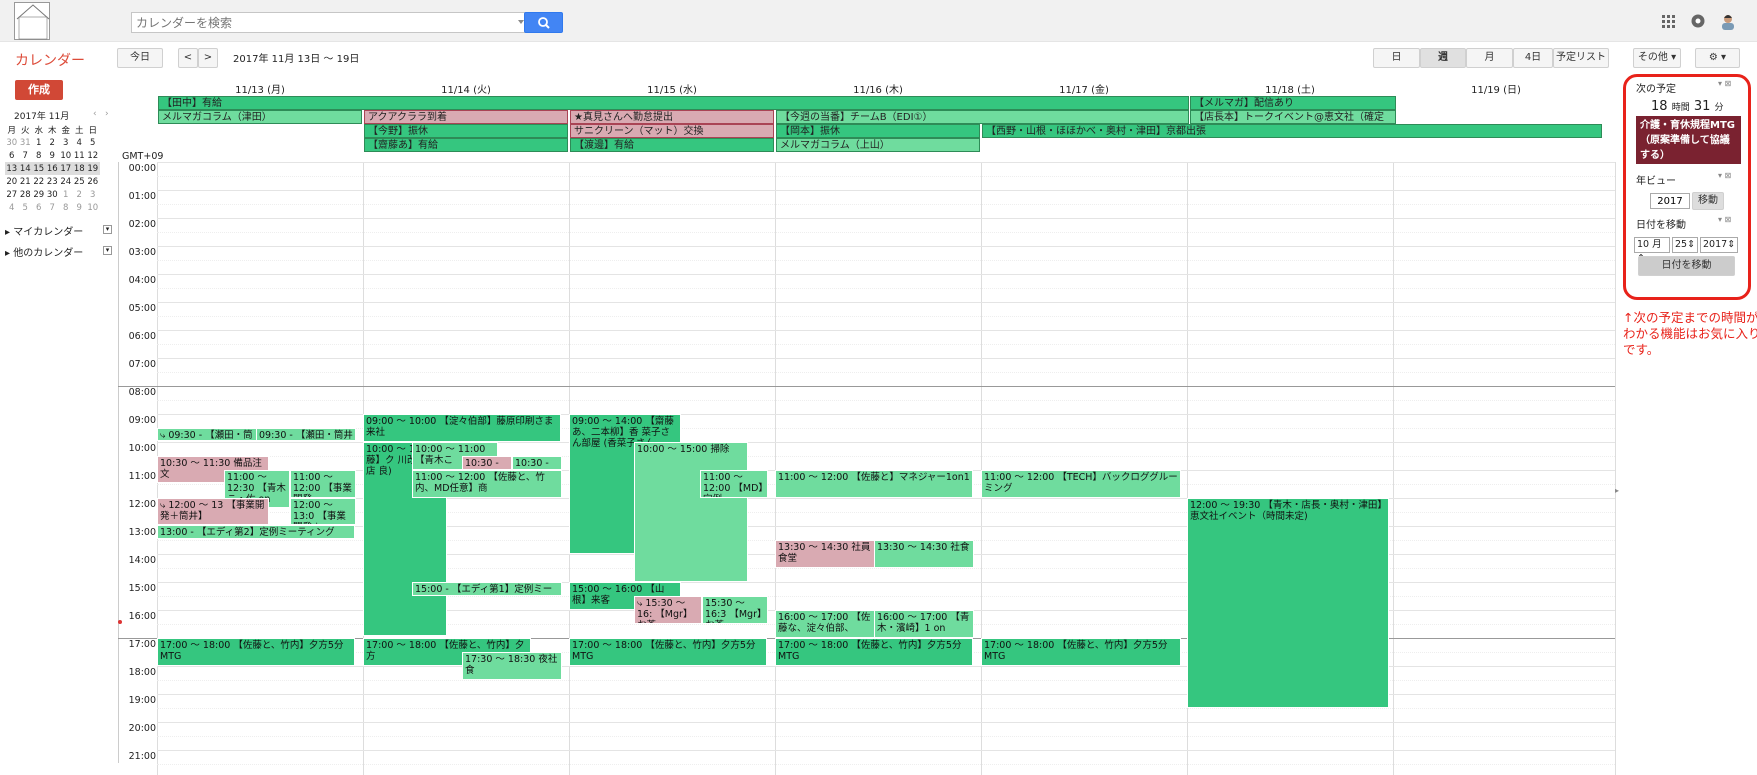 The image size is (1757, 775). What do you see at coordinates (924, 624) in the screenshot?
I see `event-block: 16:00 〜 17:00 【青木・濱崎】1 on` at bounding box center [924, 624].